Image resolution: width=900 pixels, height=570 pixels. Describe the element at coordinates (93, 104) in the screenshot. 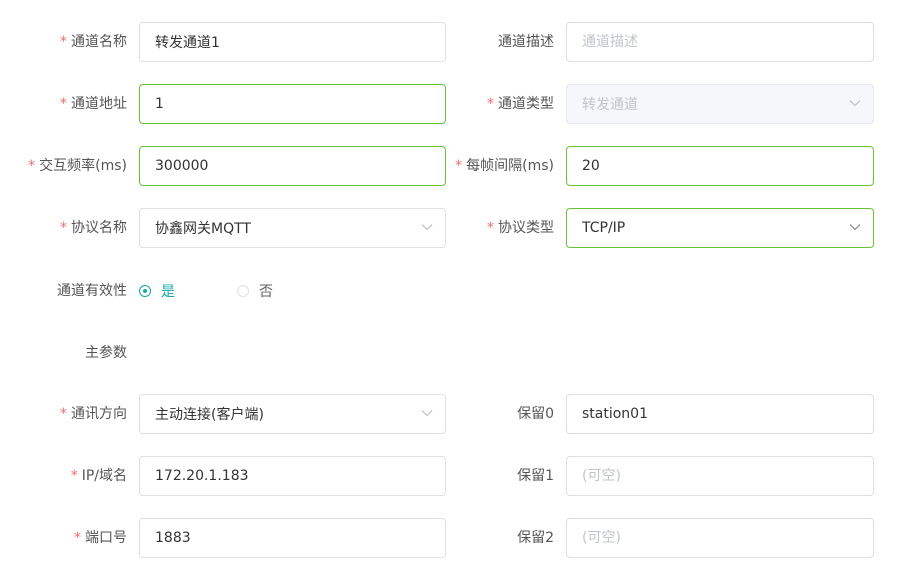

I see `channel-address-label: * 通道地址` at that location.